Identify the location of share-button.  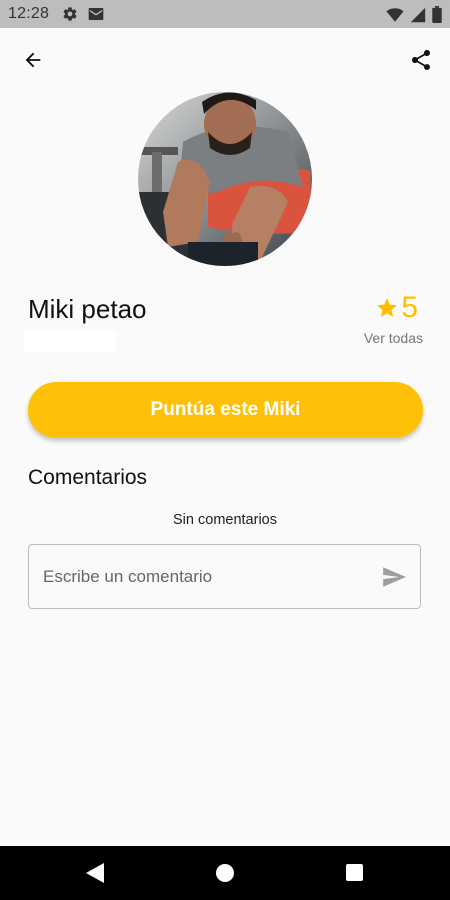
(421, 60).